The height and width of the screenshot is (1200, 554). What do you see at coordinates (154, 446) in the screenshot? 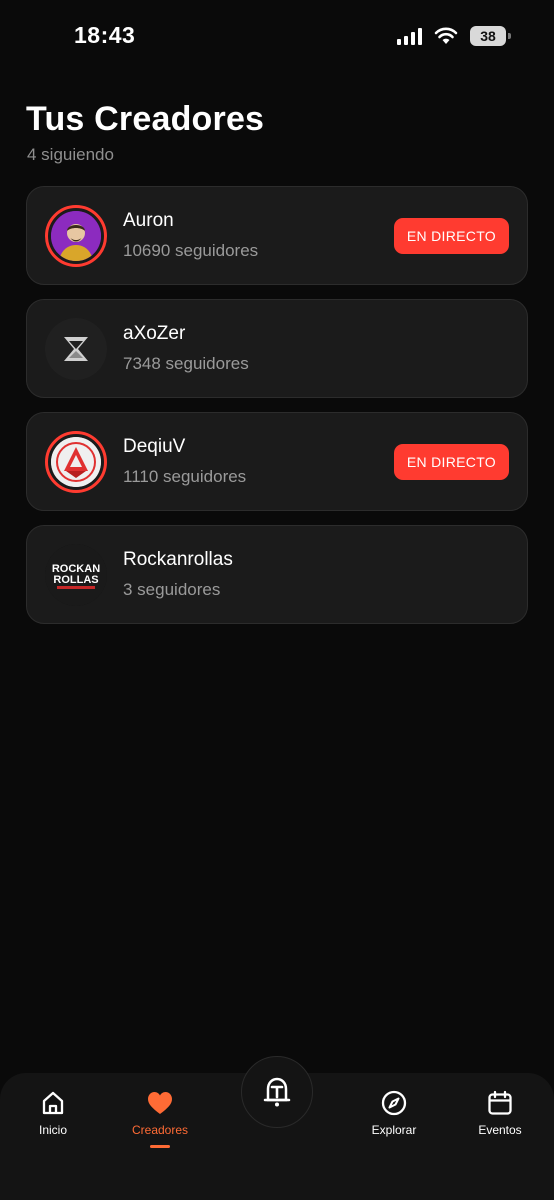
I see `creator-name: DeqiuV` at bounding box center [154, 446].